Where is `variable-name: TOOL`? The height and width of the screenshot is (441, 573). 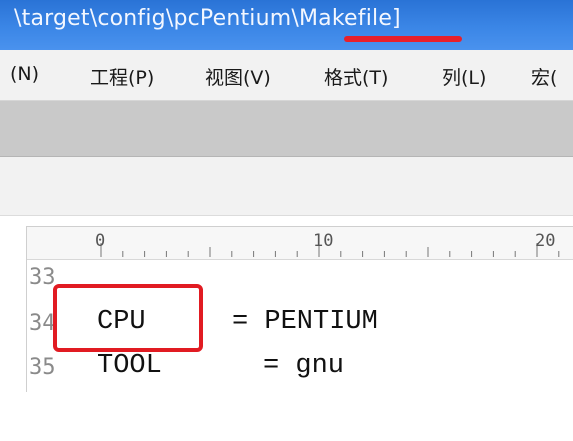
variable-name: TOOL is located at coordinates (129, 366).